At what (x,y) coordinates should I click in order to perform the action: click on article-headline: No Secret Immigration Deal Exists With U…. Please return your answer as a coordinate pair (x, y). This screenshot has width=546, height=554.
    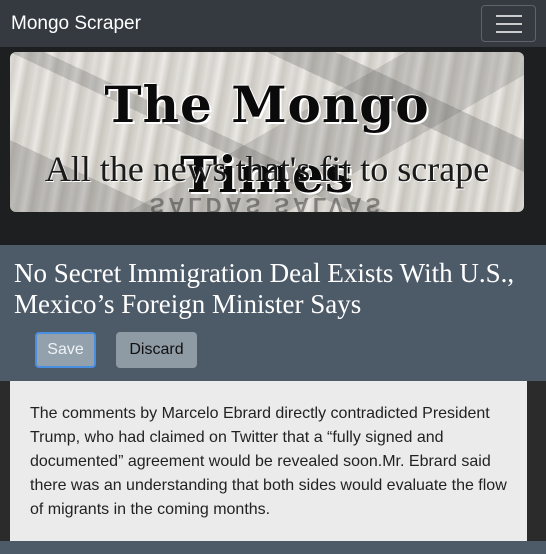
    Looking at the image, I should click on (274, 289).